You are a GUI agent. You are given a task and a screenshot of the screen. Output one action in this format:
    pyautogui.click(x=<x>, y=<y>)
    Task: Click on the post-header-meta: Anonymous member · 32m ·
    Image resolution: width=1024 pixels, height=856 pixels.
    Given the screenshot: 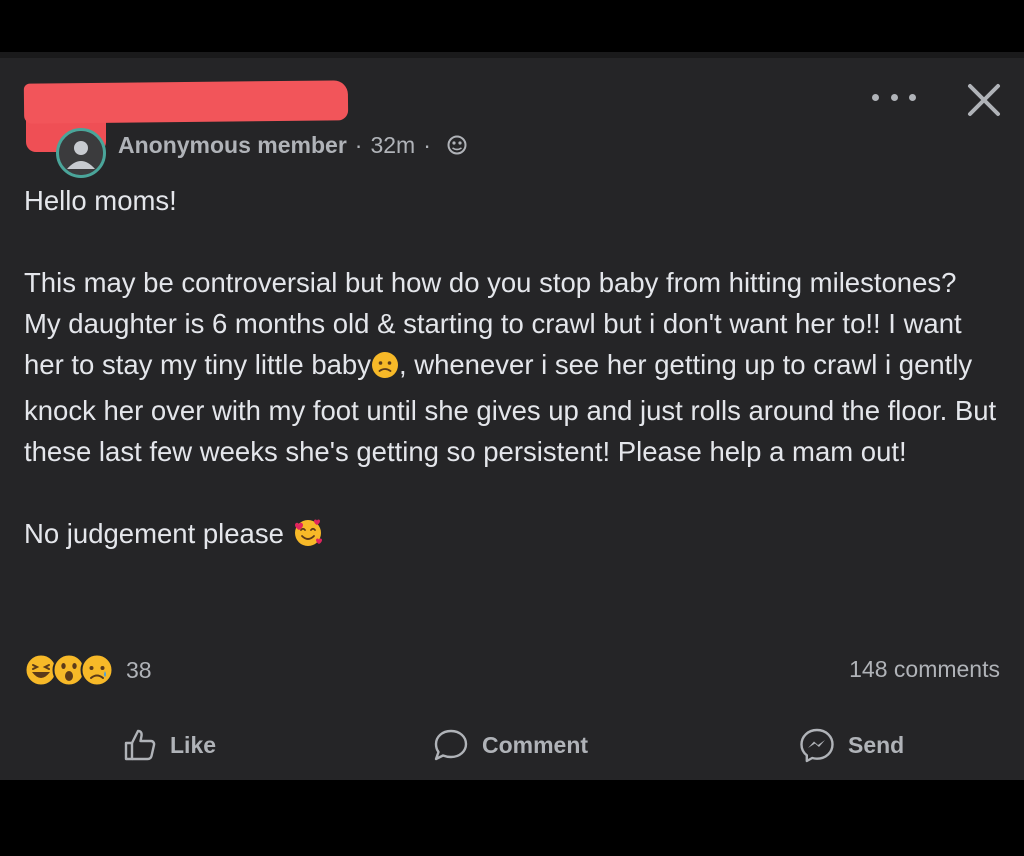 What is the action you would take?
    pyautogui.click(x=292, y=145)
    